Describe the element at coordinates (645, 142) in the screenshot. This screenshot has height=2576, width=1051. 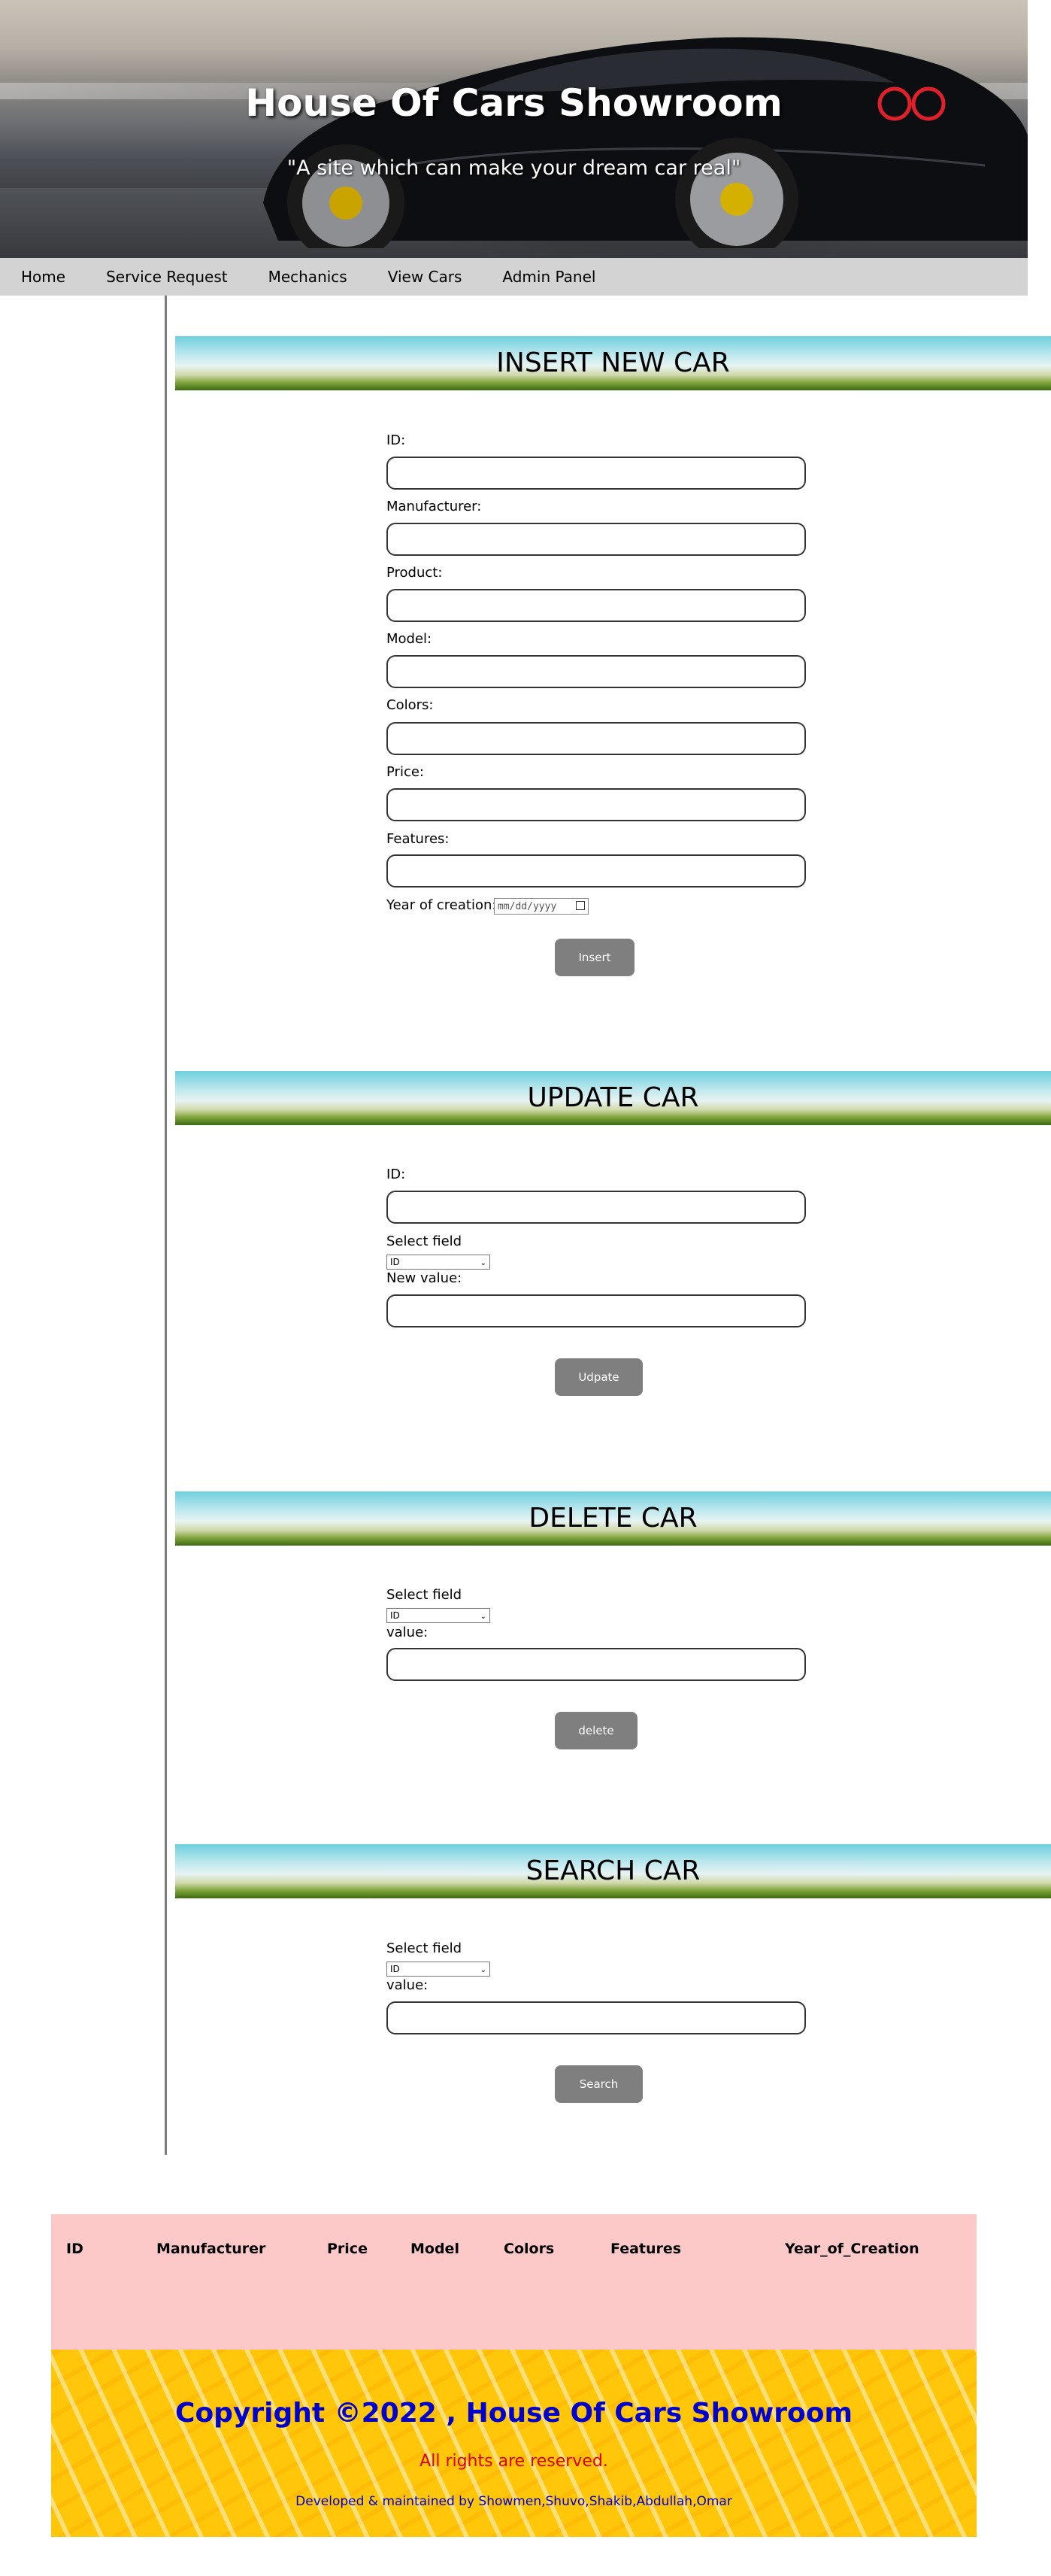
I see `sports-car-image` at that location.